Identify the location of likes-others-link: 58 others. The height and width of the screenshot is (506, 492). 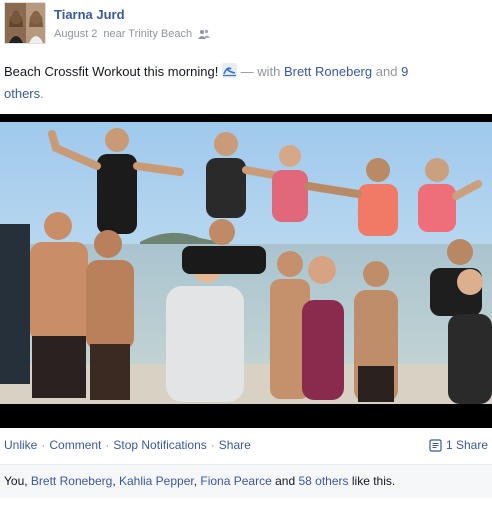
(323, 481).